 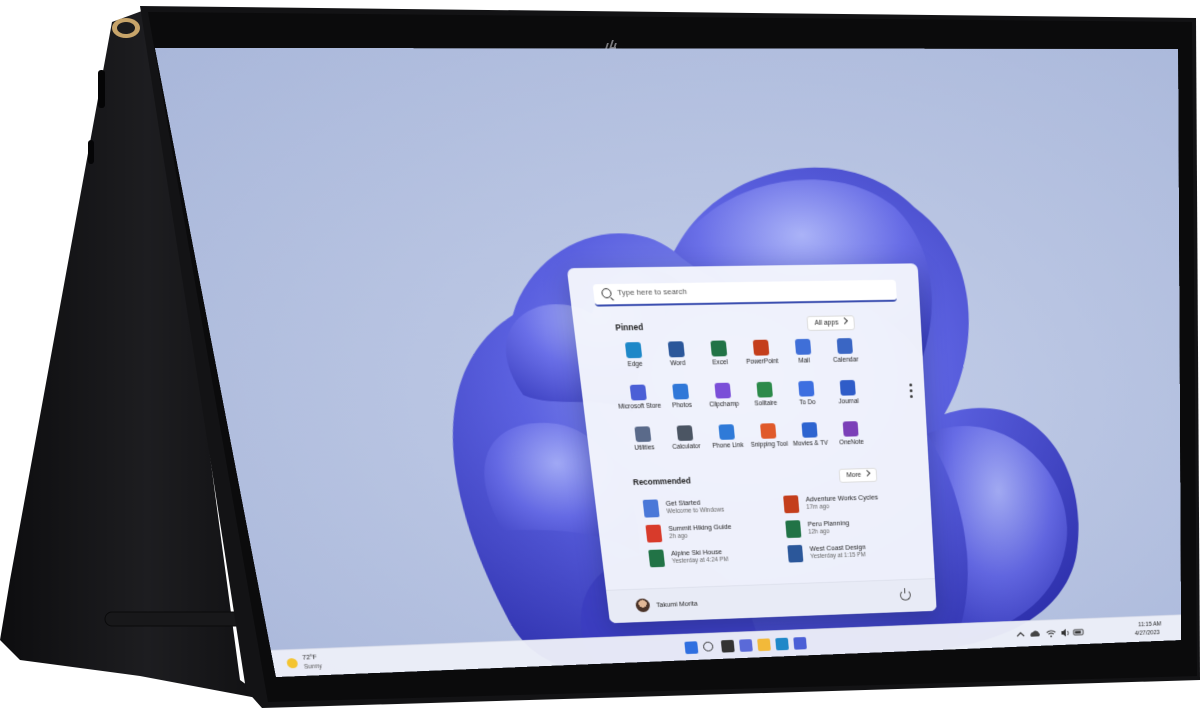 I want to click on recommended-item-title: Summit Hiking Guide, so click(x=699, y=527).